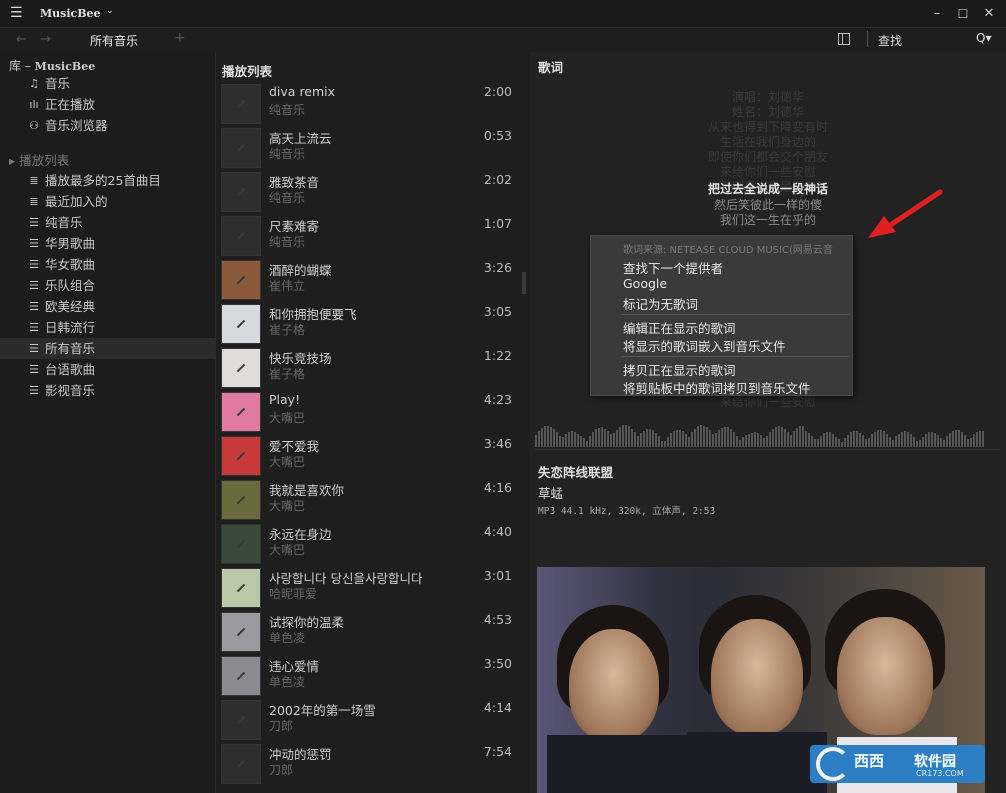 This screenshot has height=793, width=1006. I want to click on track-row: 高天上流云 纯音乐 0:53, so click(373, 148).